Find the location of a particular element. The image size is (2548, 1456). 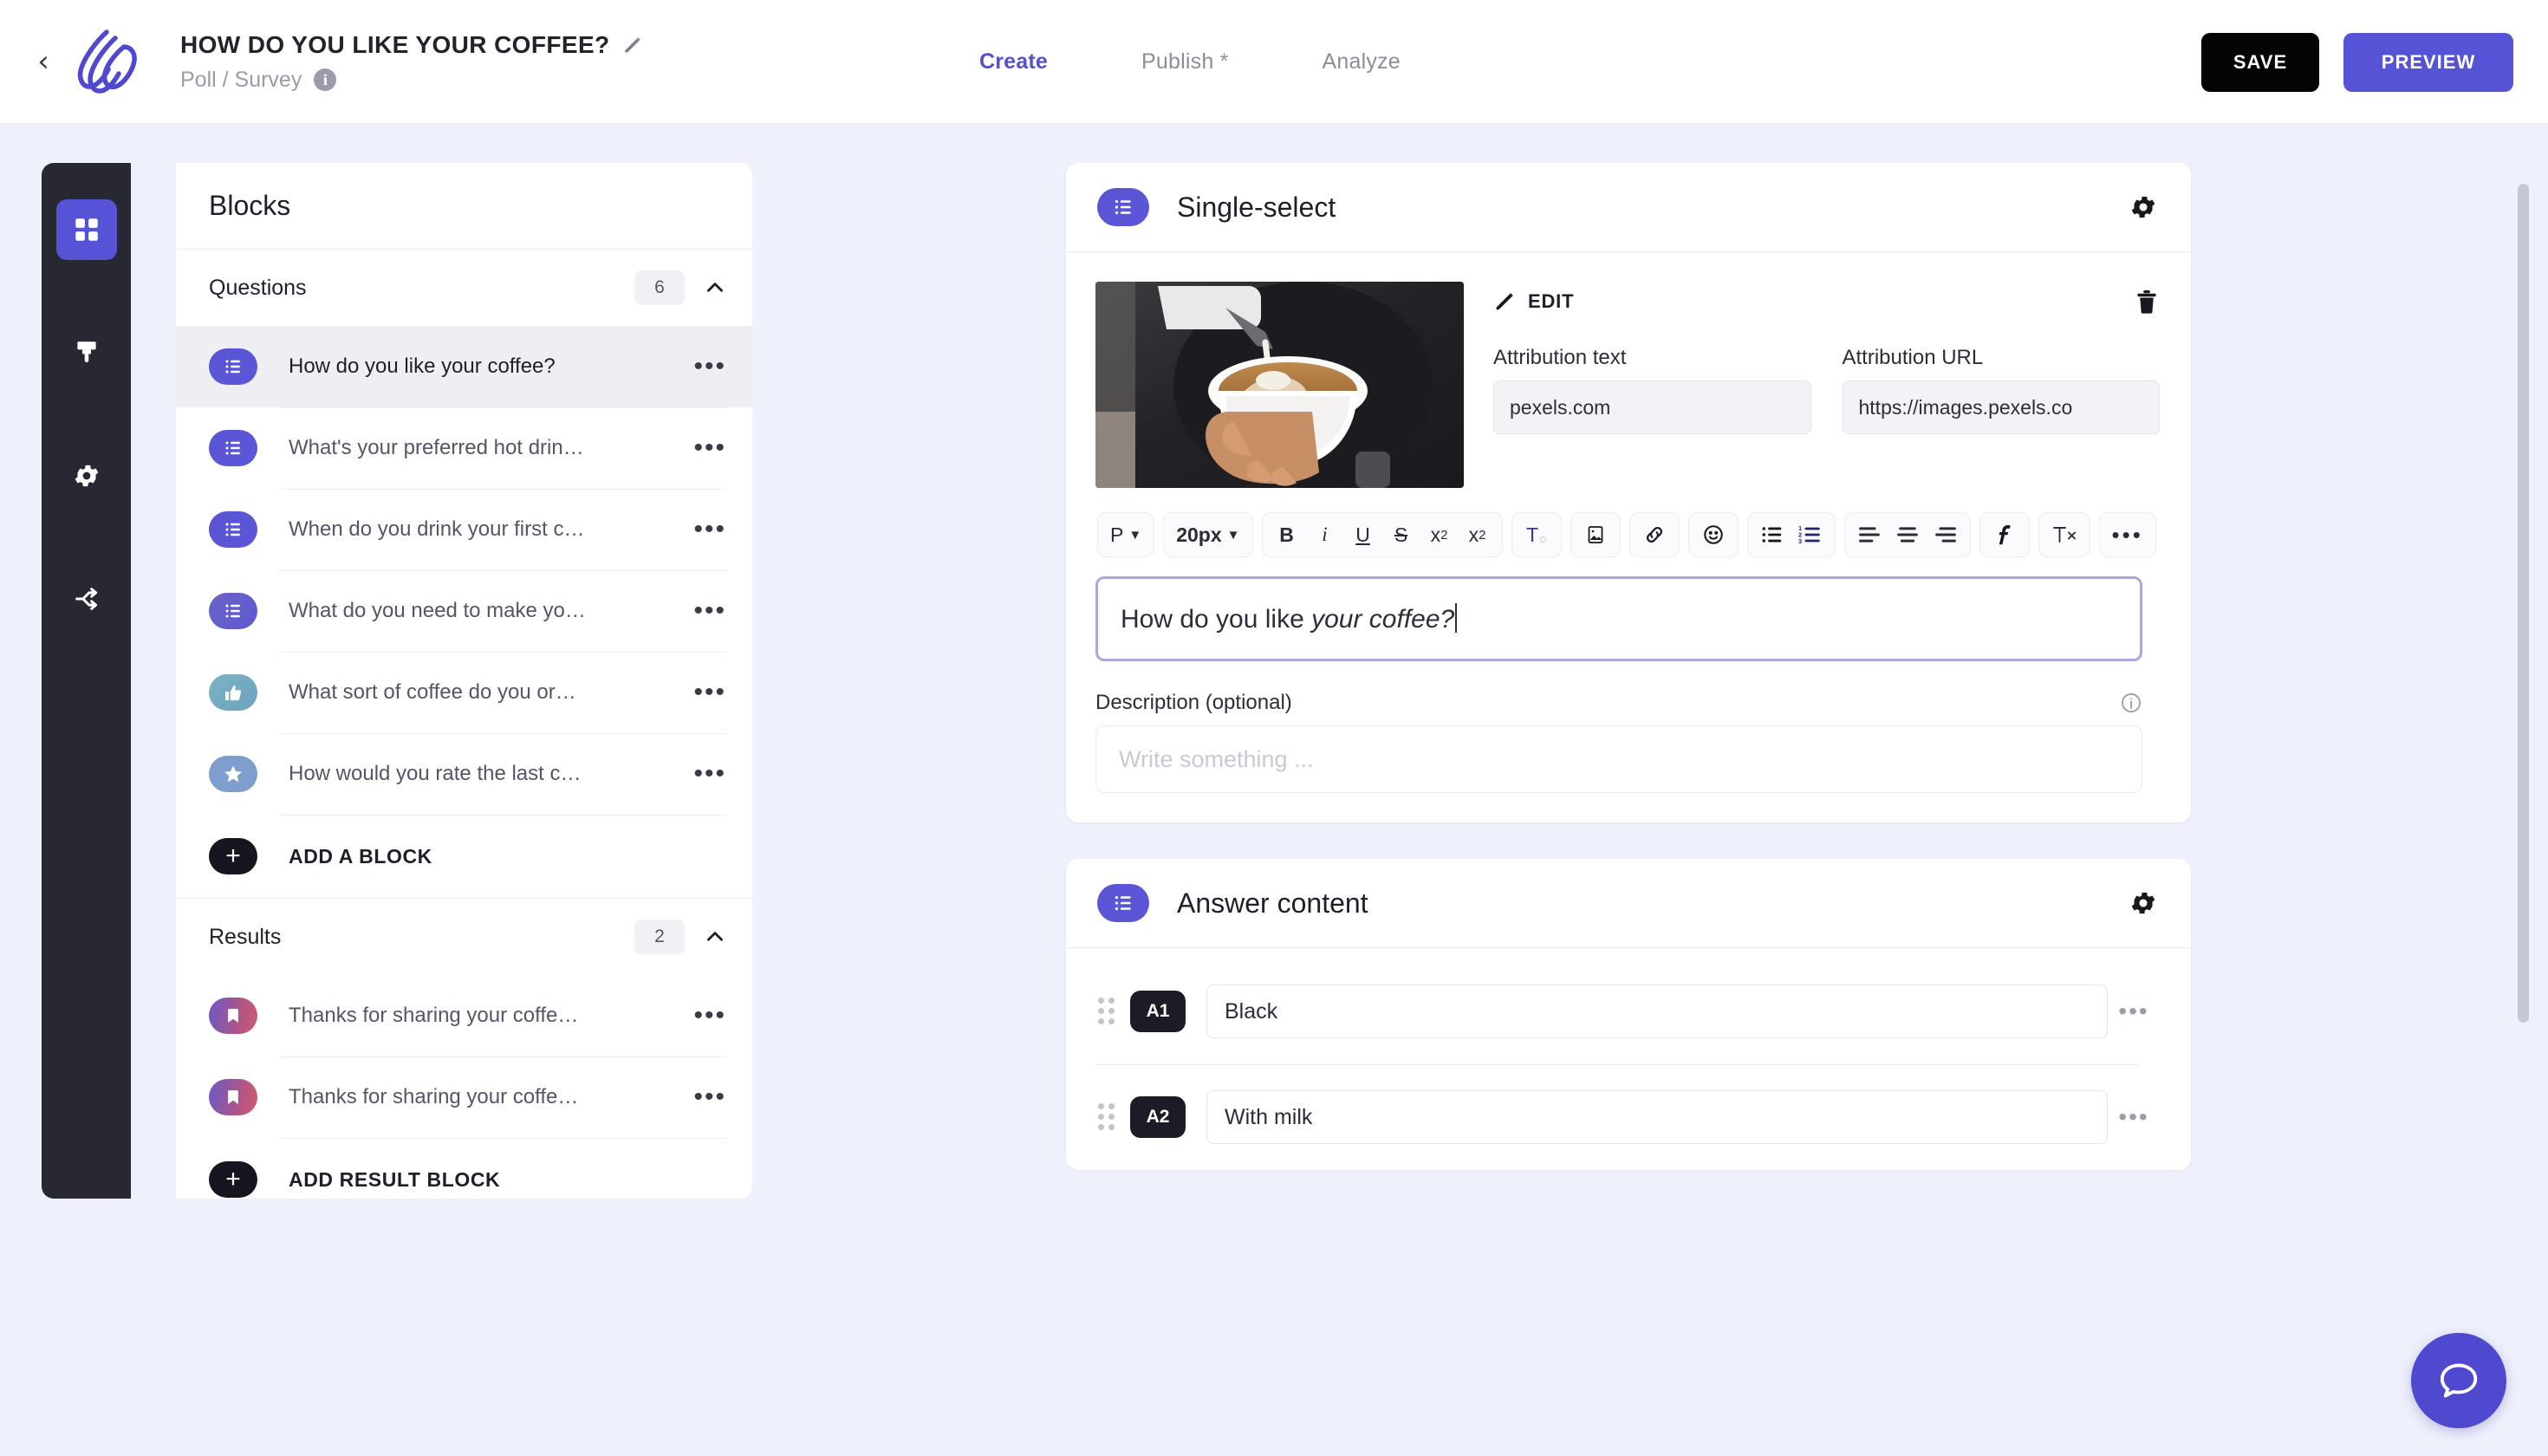

star-icon is located at coordinates (233, 774).